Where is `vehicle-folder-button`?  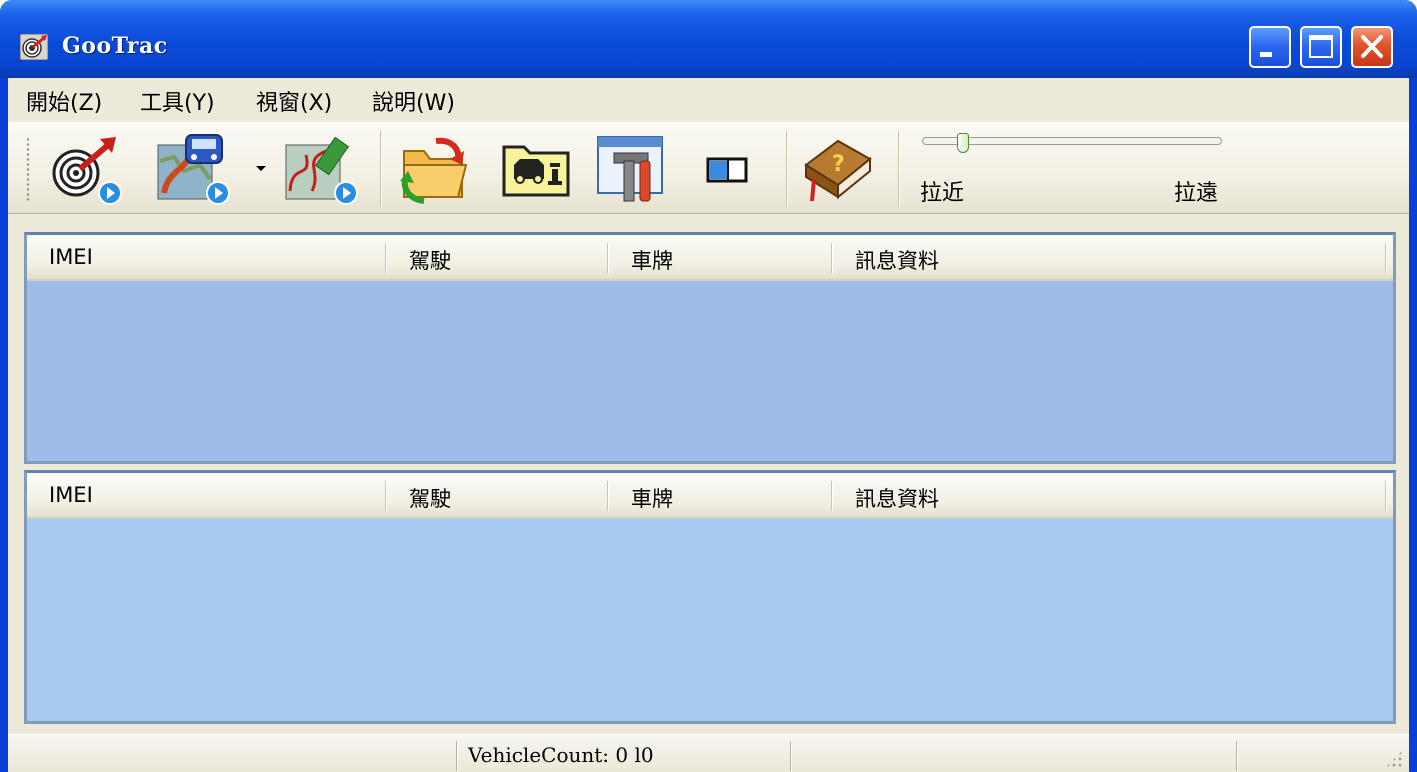
vehicle-folder-button is located at coordinates (536, 169).